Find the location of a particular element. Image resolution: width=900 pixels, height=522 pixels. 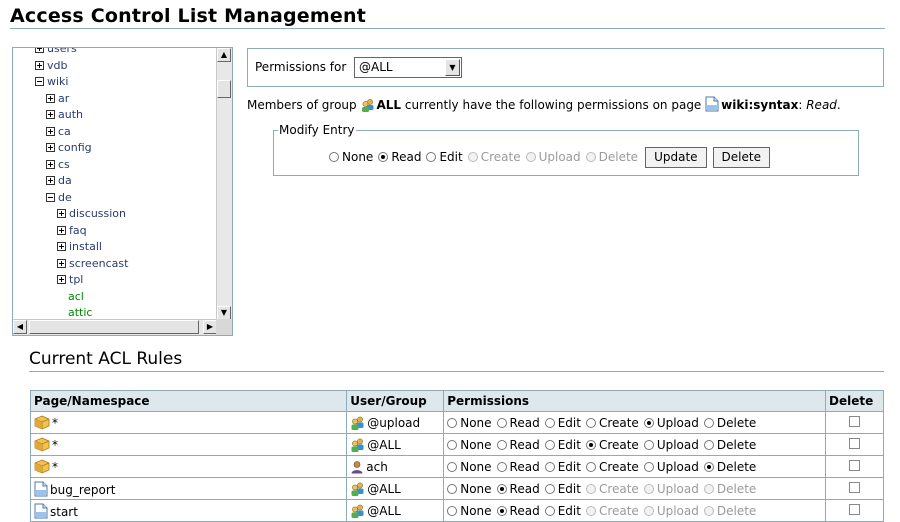

tree-namespace-ar: ar is located at coordinates (57, 99).